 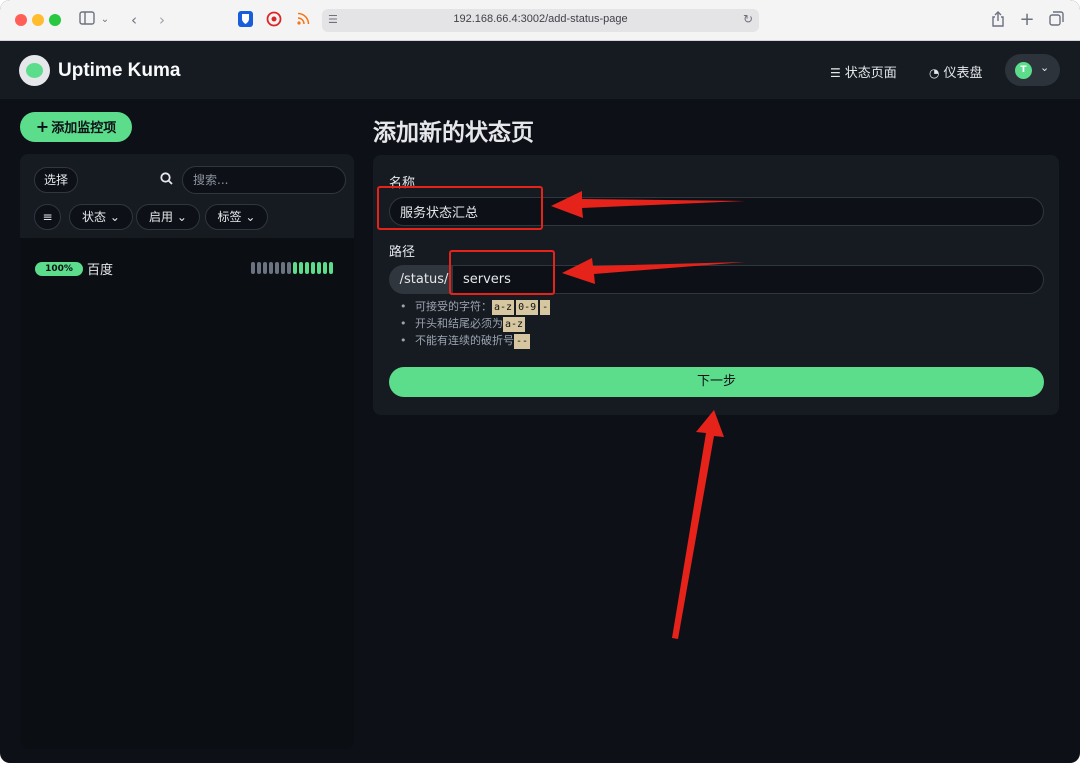 I want to click on filter-tags-dropdown: 标签 ⌄, so click(x=236, y=217).